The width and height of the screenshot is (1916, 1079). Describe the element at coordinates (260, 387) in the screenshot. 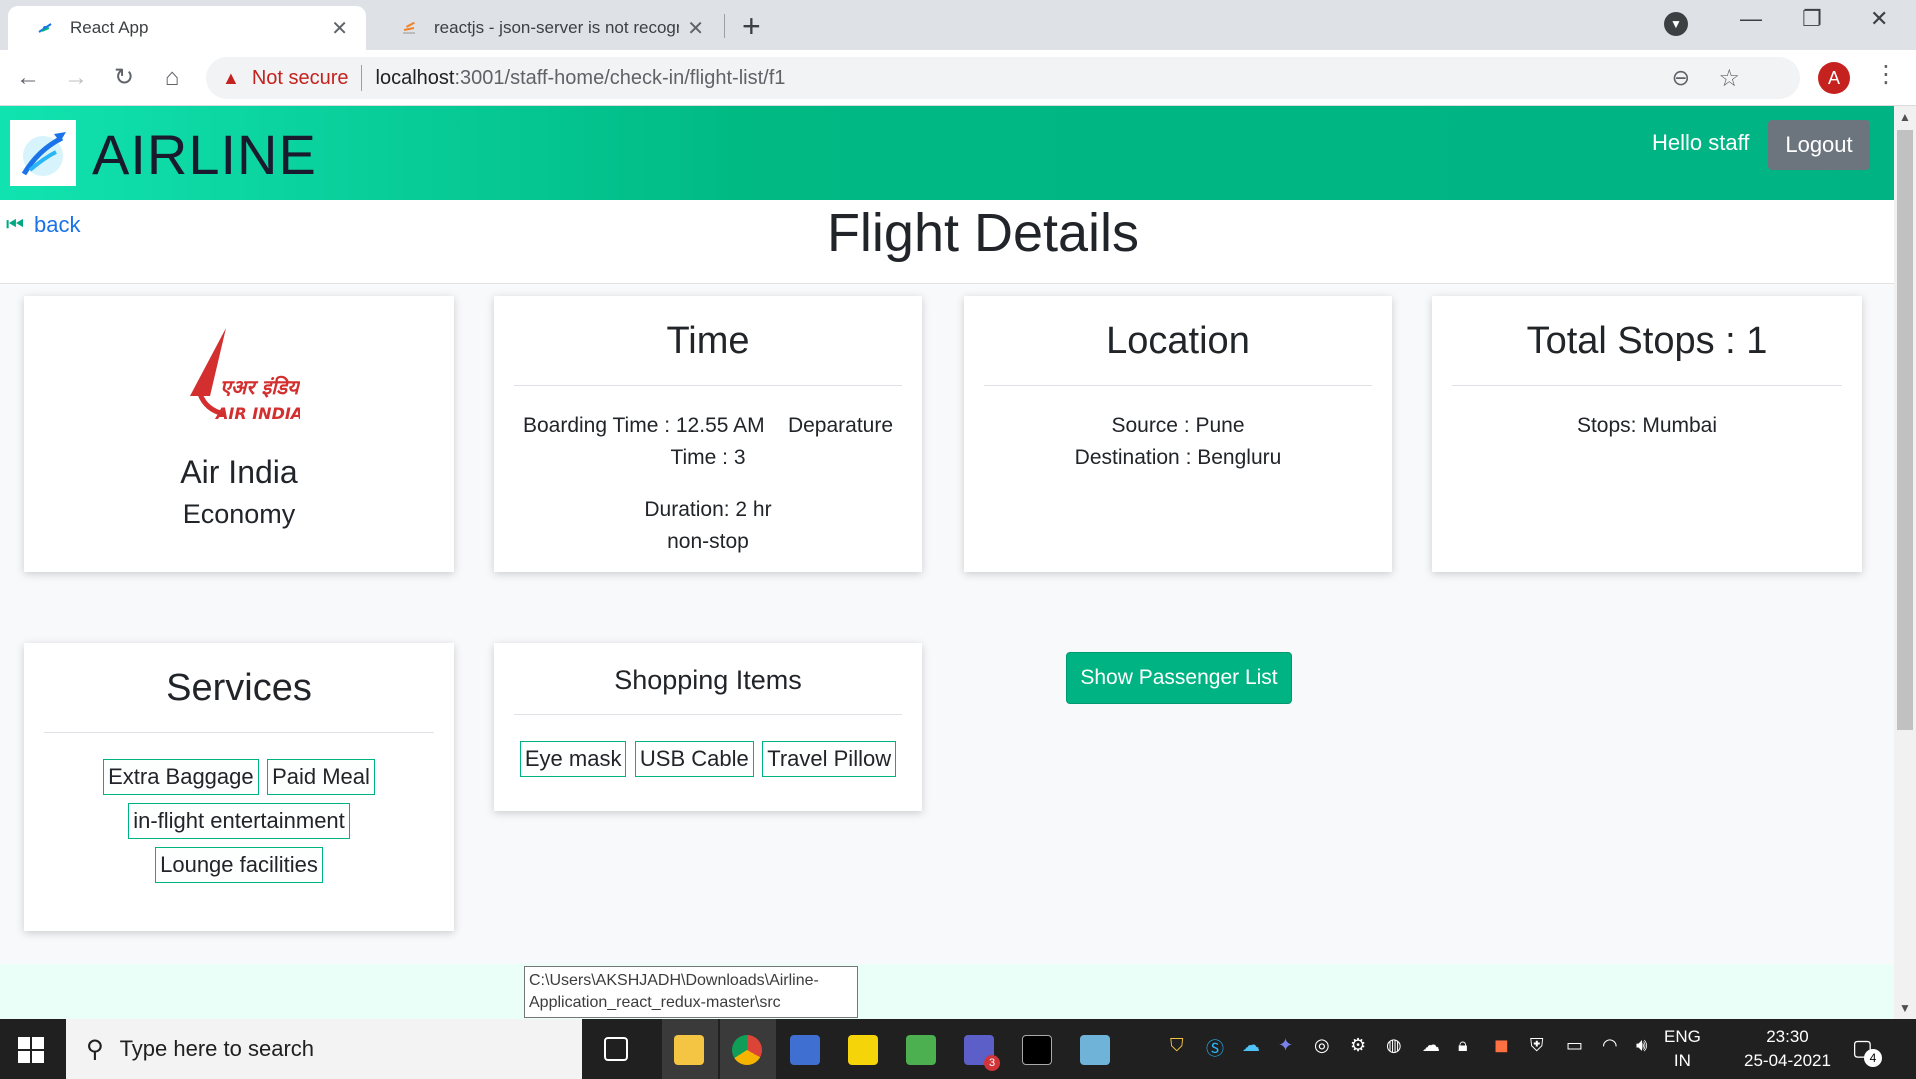

I see `logo-hindi-text: एअर इंडिया` at that location.